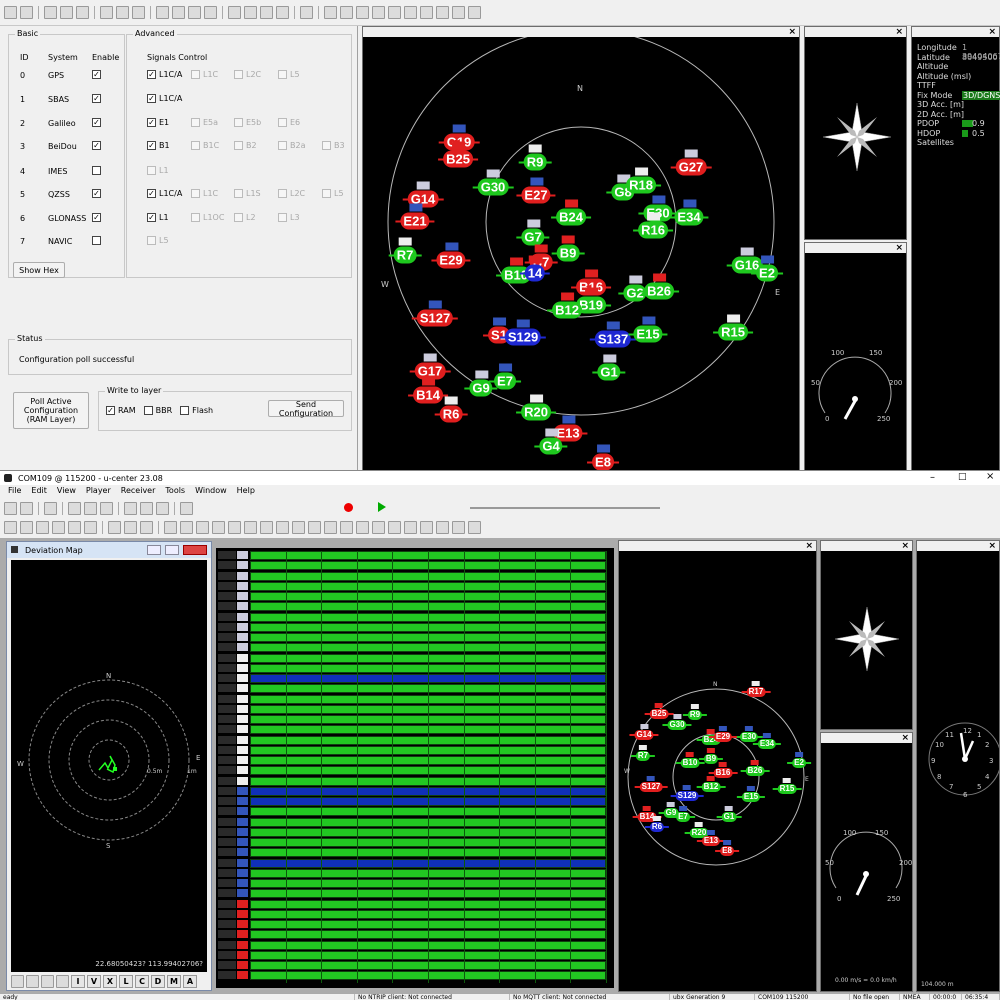  Describe the element at coordinates (932, 477) in the screenshot. I see `minimize-icon: –` at that location.